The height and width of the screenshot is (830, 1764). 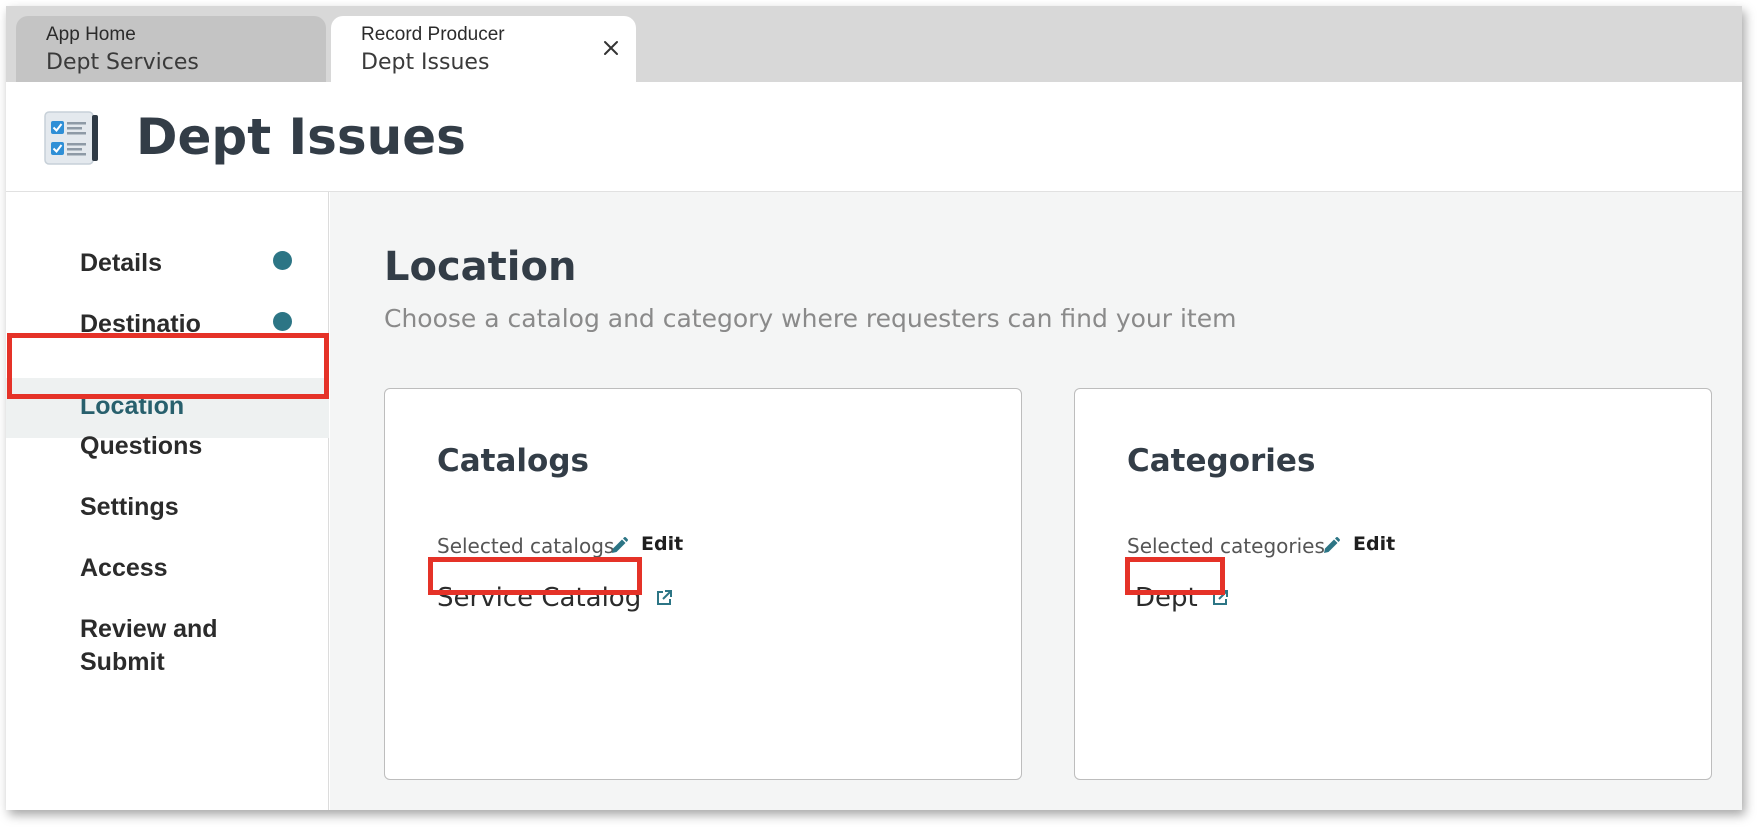 I want to click on tab-title: Dept Issues, so click(x=425, y=62).